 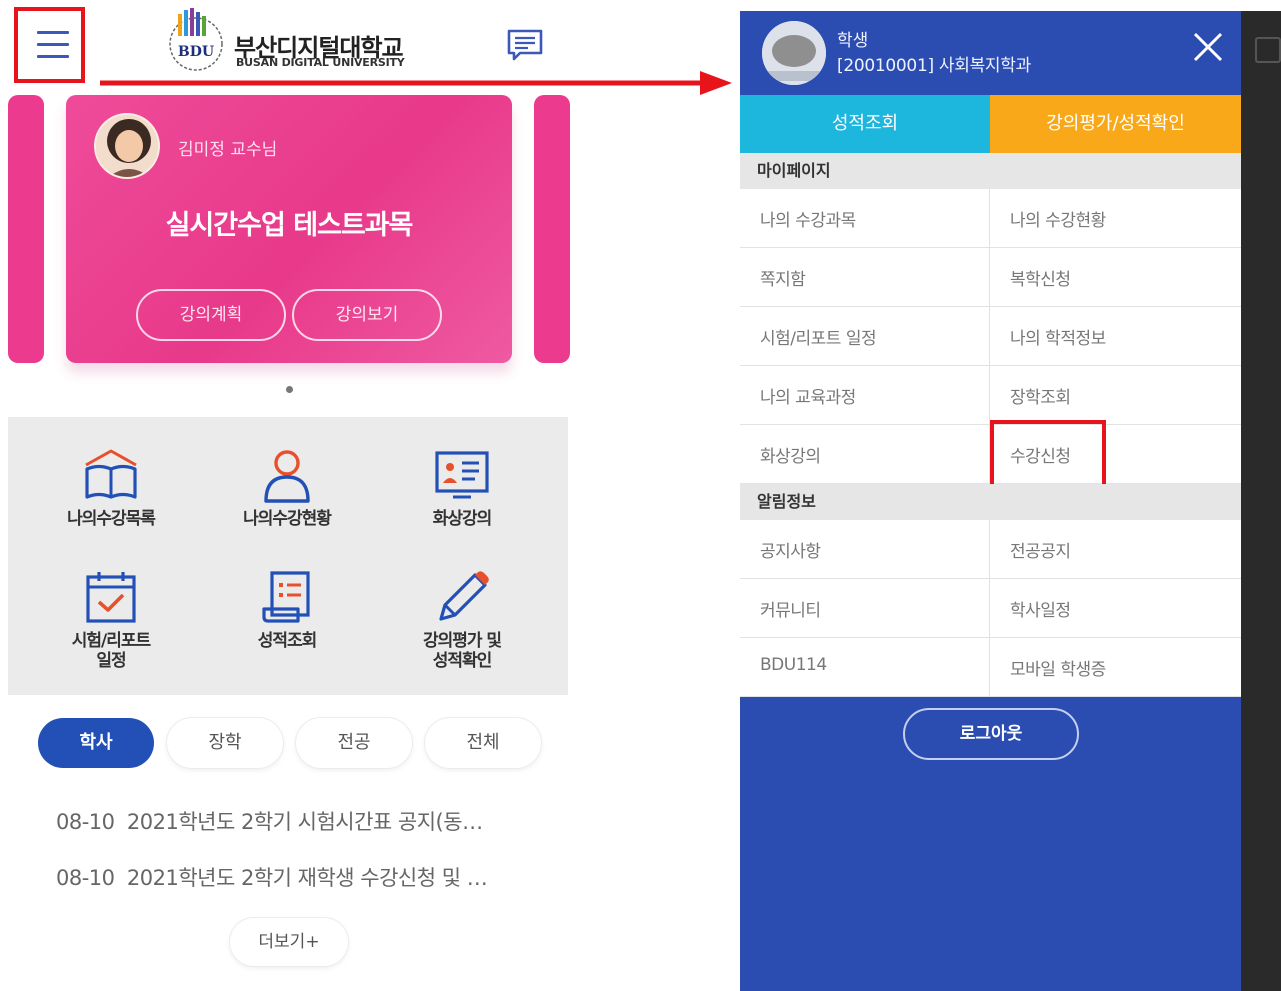 I want to click on menu-my-courses: 나의수강목록, so click(x=111, y=488).